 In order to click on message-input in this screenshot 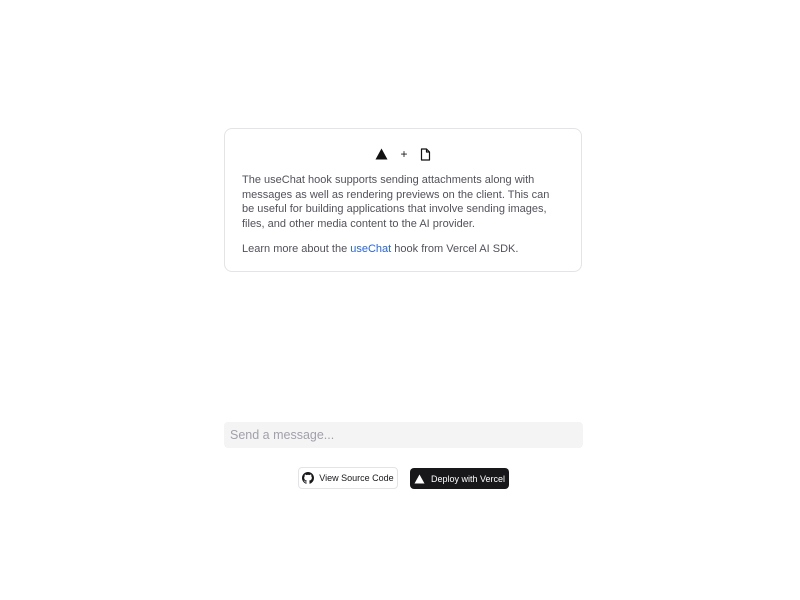, I will do `click(403, 435)`.